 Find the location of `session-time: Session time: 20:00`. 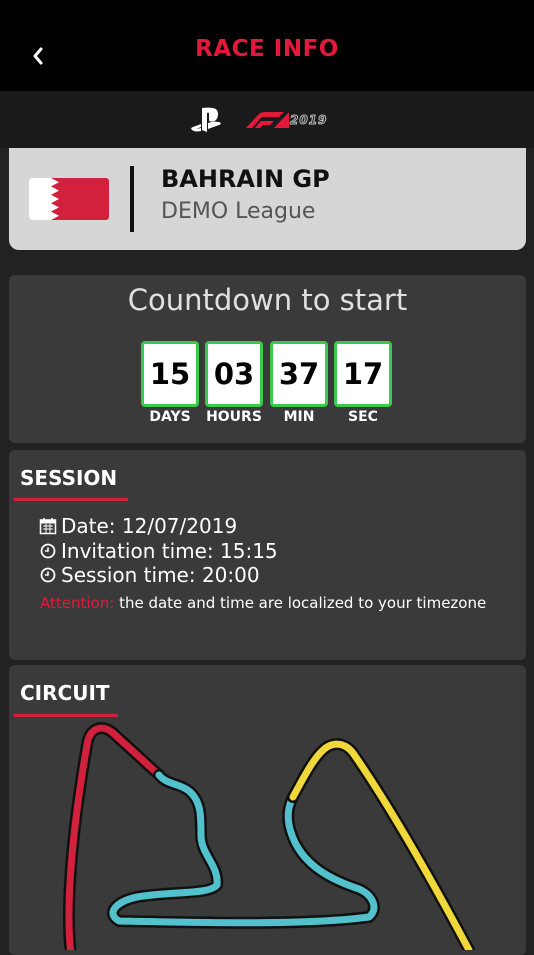

session-time: Session time: 20:00 is located at coordinates (160, 575).